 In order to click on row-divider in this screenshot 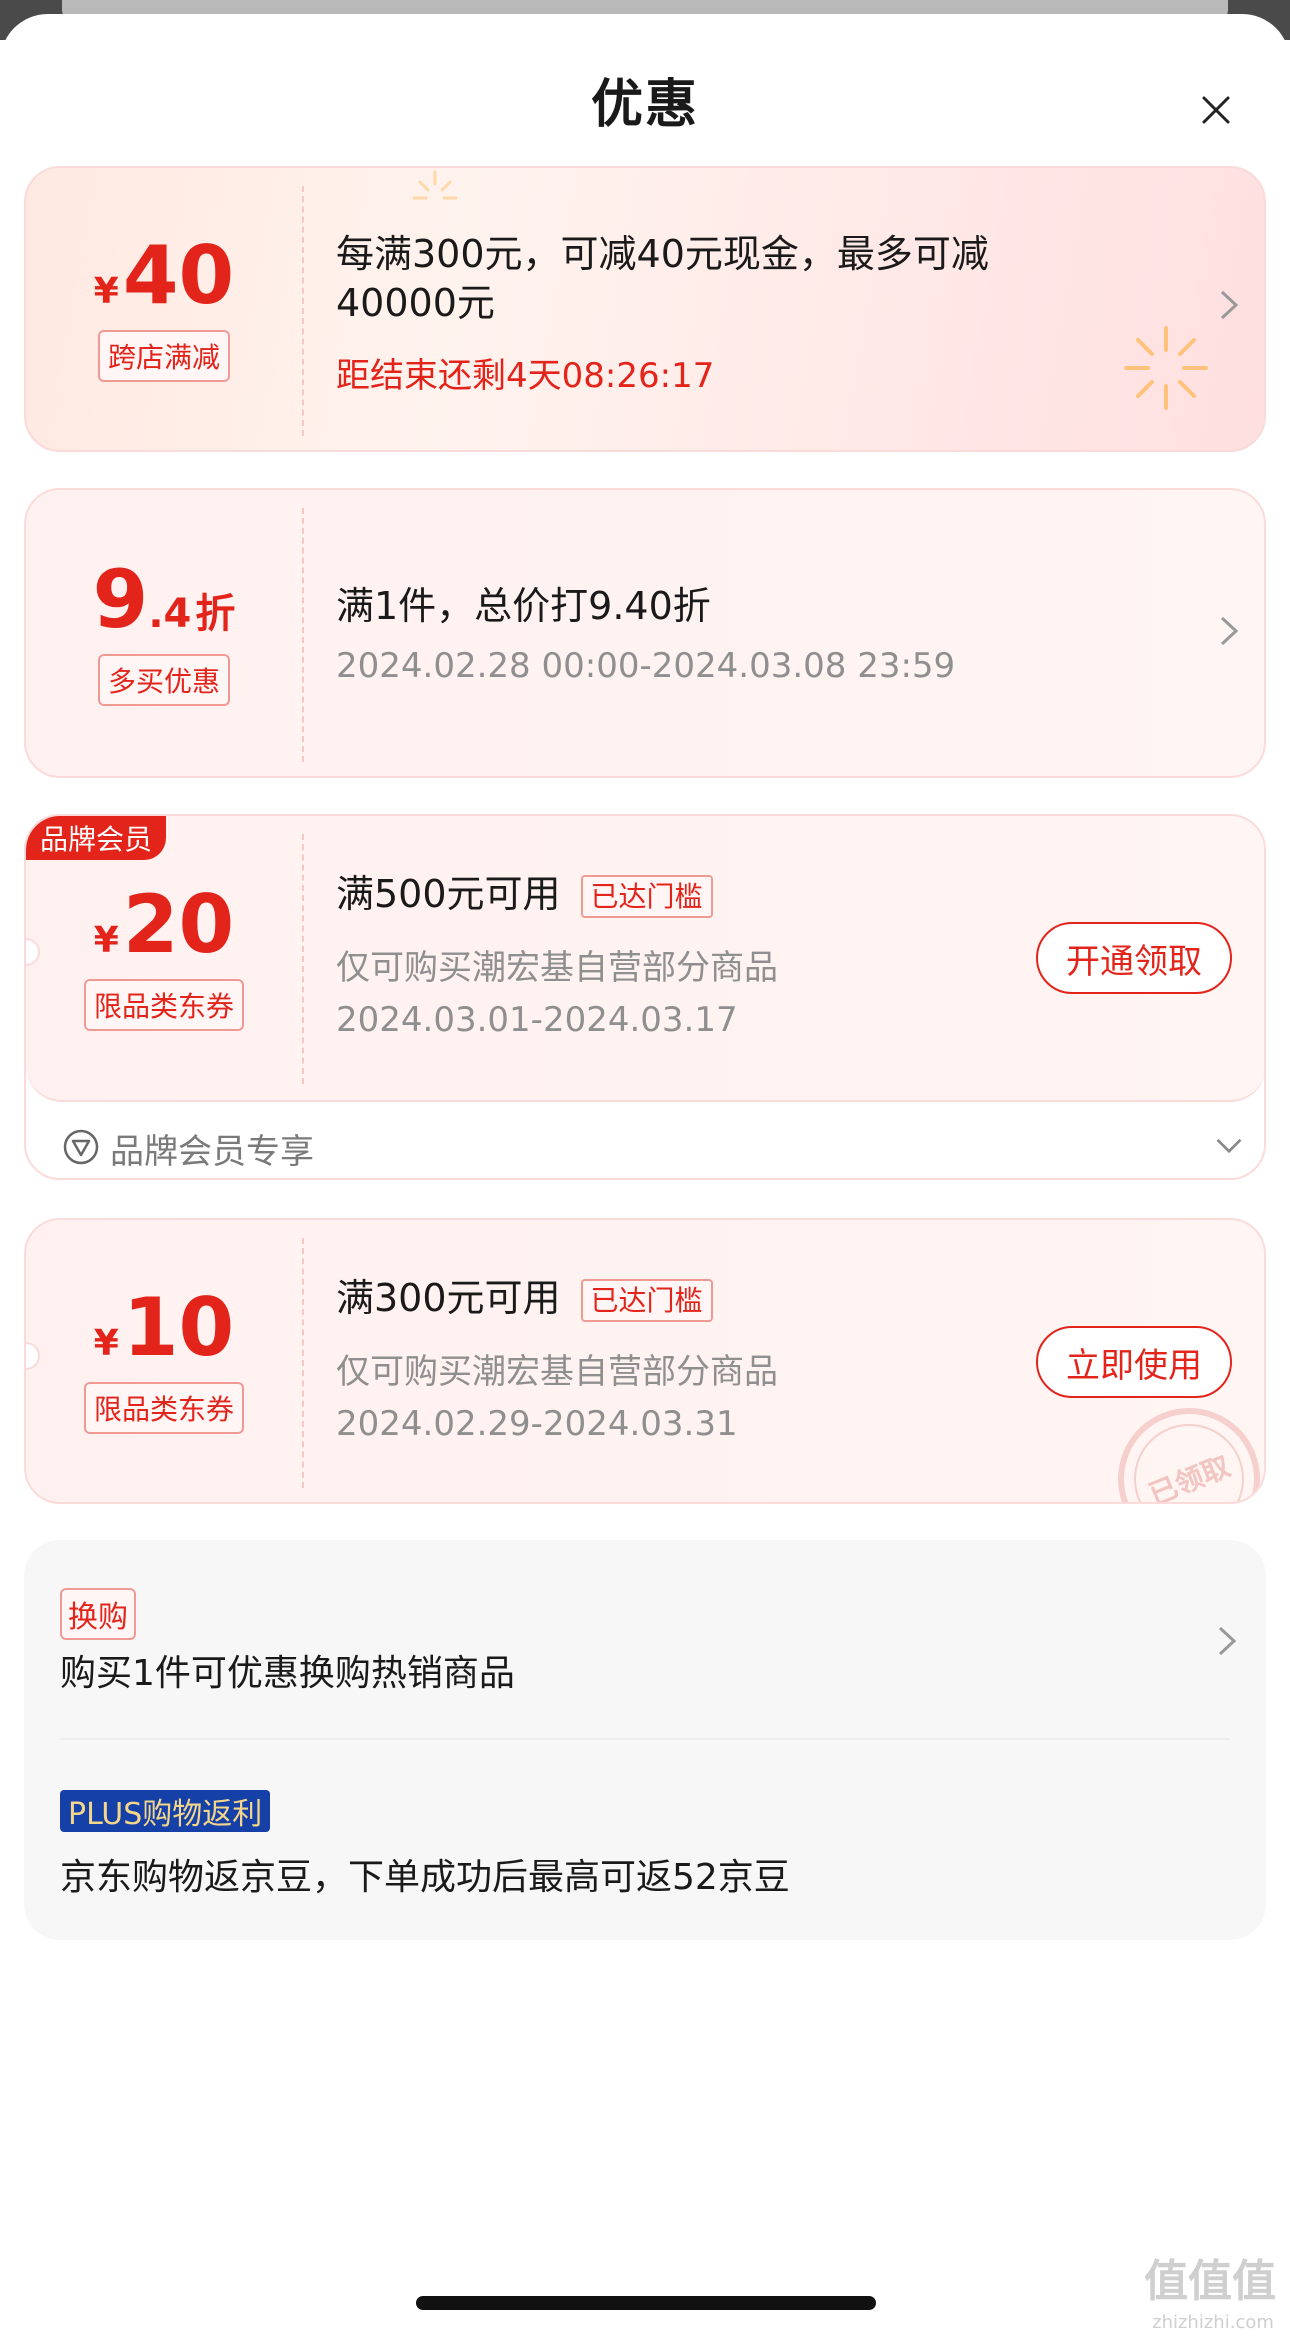, I will do `click(645, 1739)`.